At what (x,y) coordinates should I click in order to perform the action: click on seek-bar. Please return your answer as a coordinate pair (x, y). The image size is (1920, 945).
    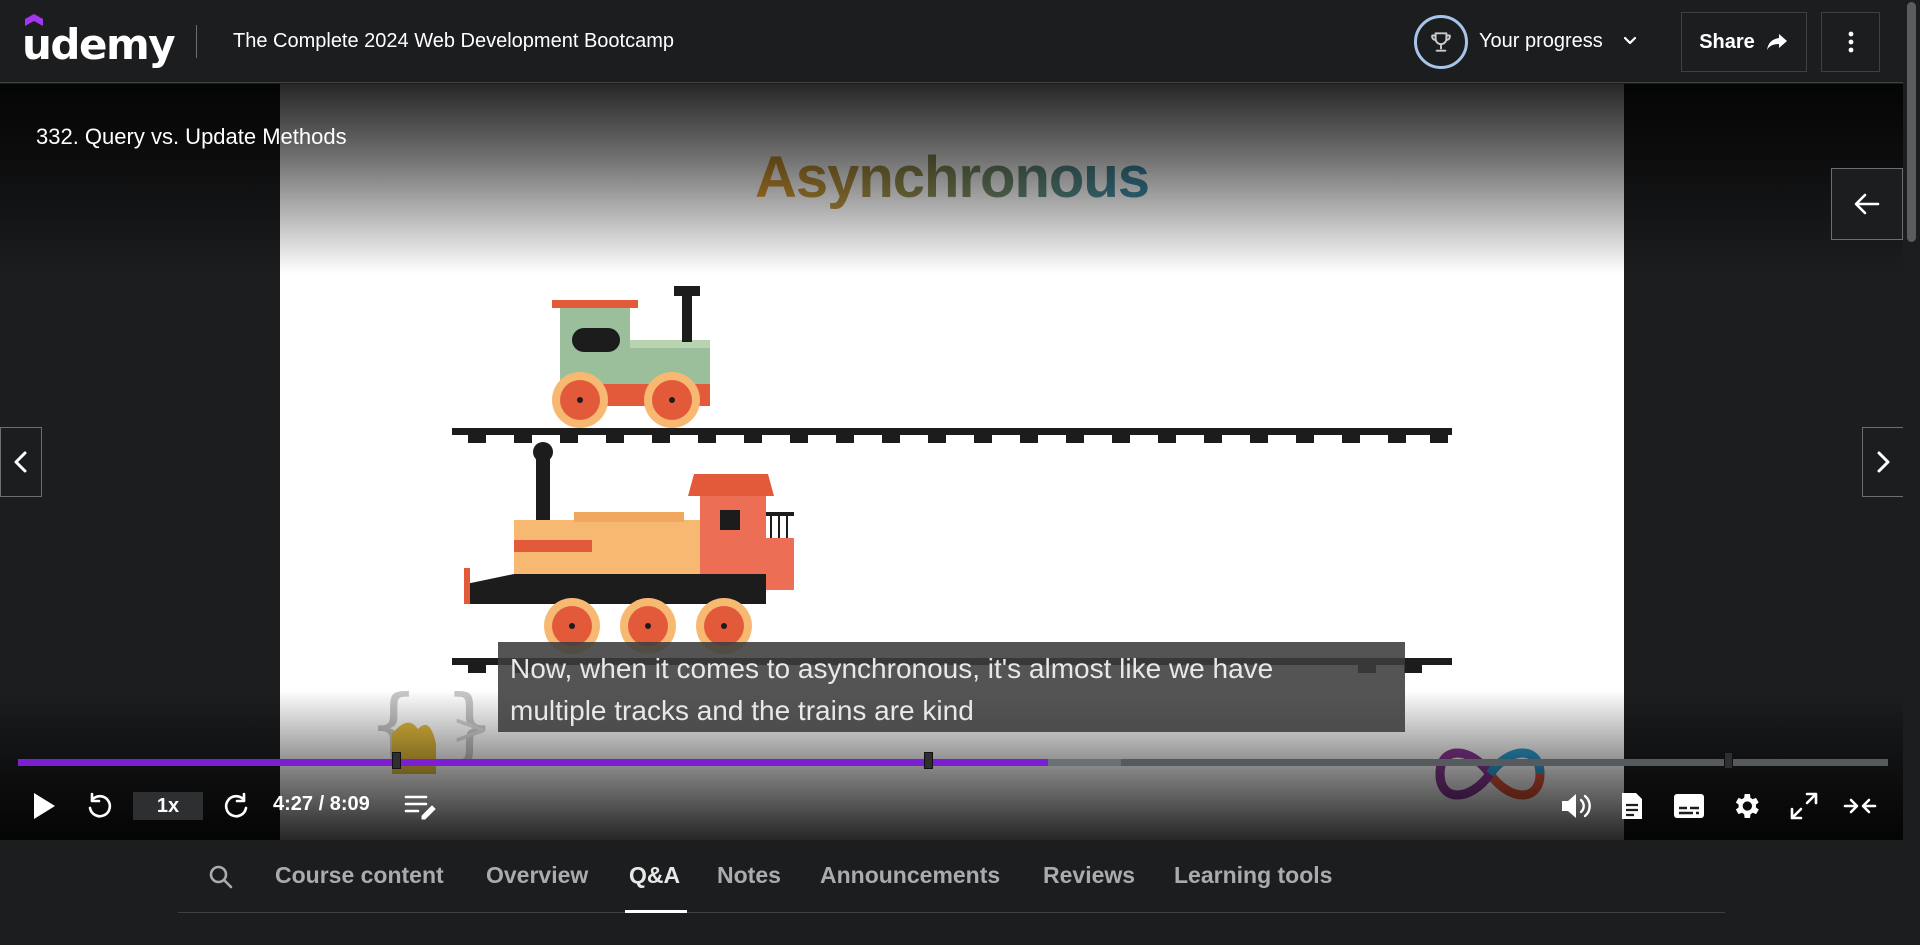
    Looking at the image, I should click on (953, 760).